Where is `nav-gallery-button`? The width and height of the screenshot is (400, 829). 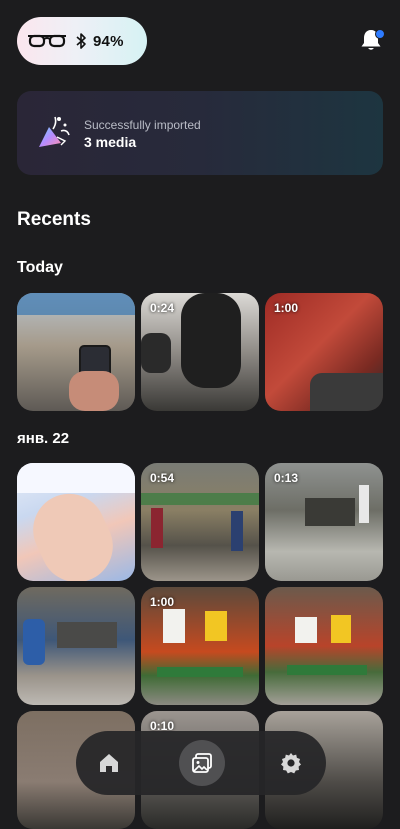 nav-gallery-button is located at coordinates (202, 763).